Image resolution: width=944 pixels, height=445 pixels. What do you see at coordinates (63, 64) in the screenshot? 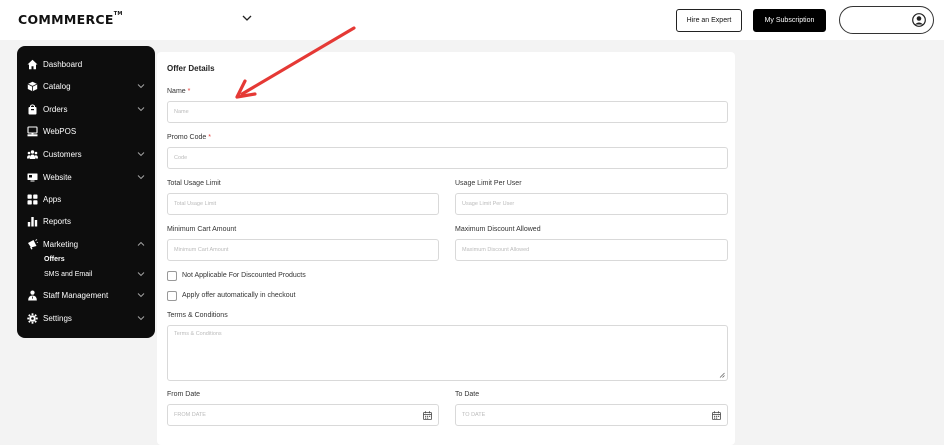
I see `sidebar-item-label: Dashboard` at bounding box center [63, 64].